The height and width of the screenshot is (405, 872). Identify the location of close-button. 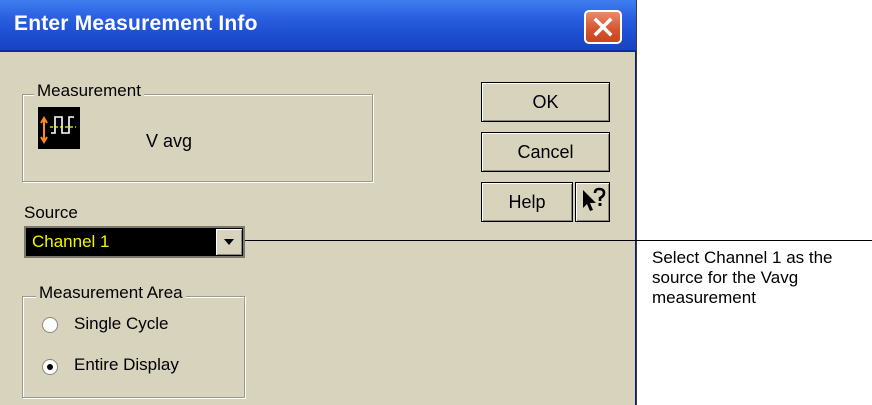
(603, 27).